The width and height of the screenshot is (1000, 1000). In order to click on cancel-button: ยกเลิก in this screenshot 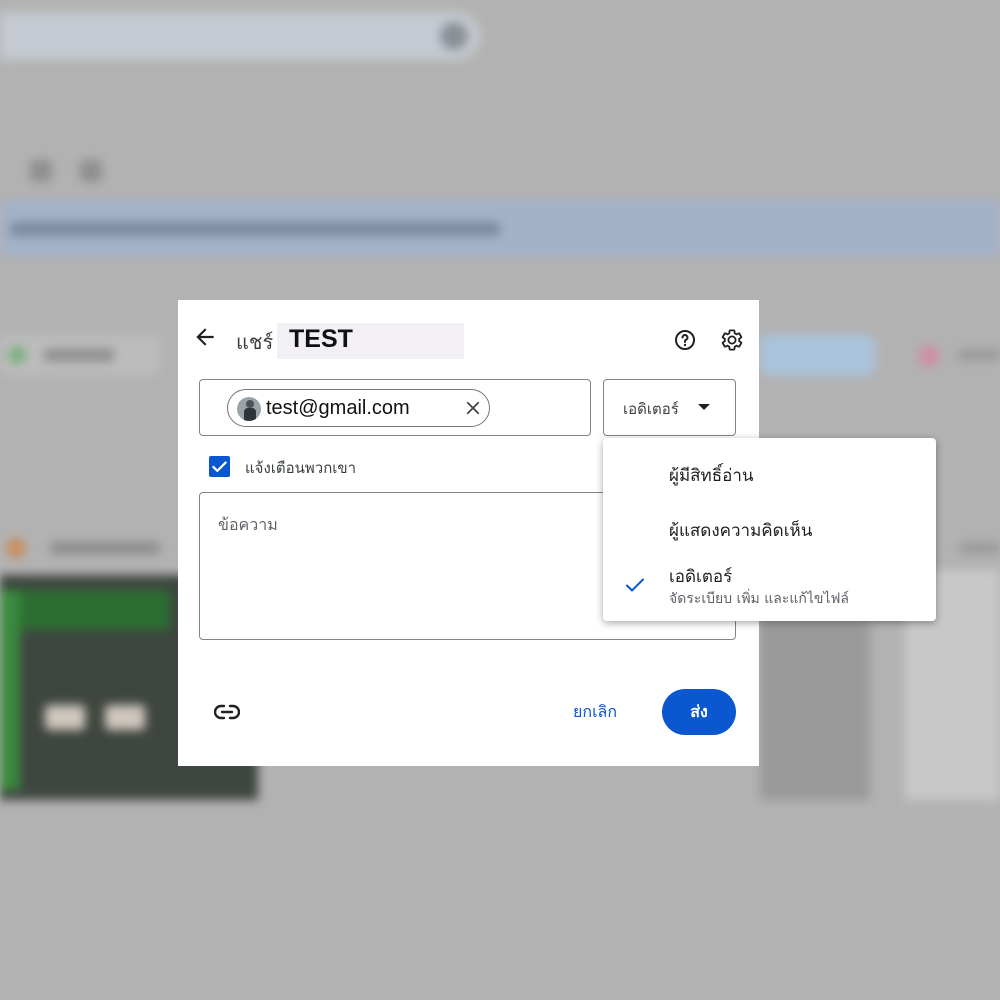, I will do `click(595, 712)`.